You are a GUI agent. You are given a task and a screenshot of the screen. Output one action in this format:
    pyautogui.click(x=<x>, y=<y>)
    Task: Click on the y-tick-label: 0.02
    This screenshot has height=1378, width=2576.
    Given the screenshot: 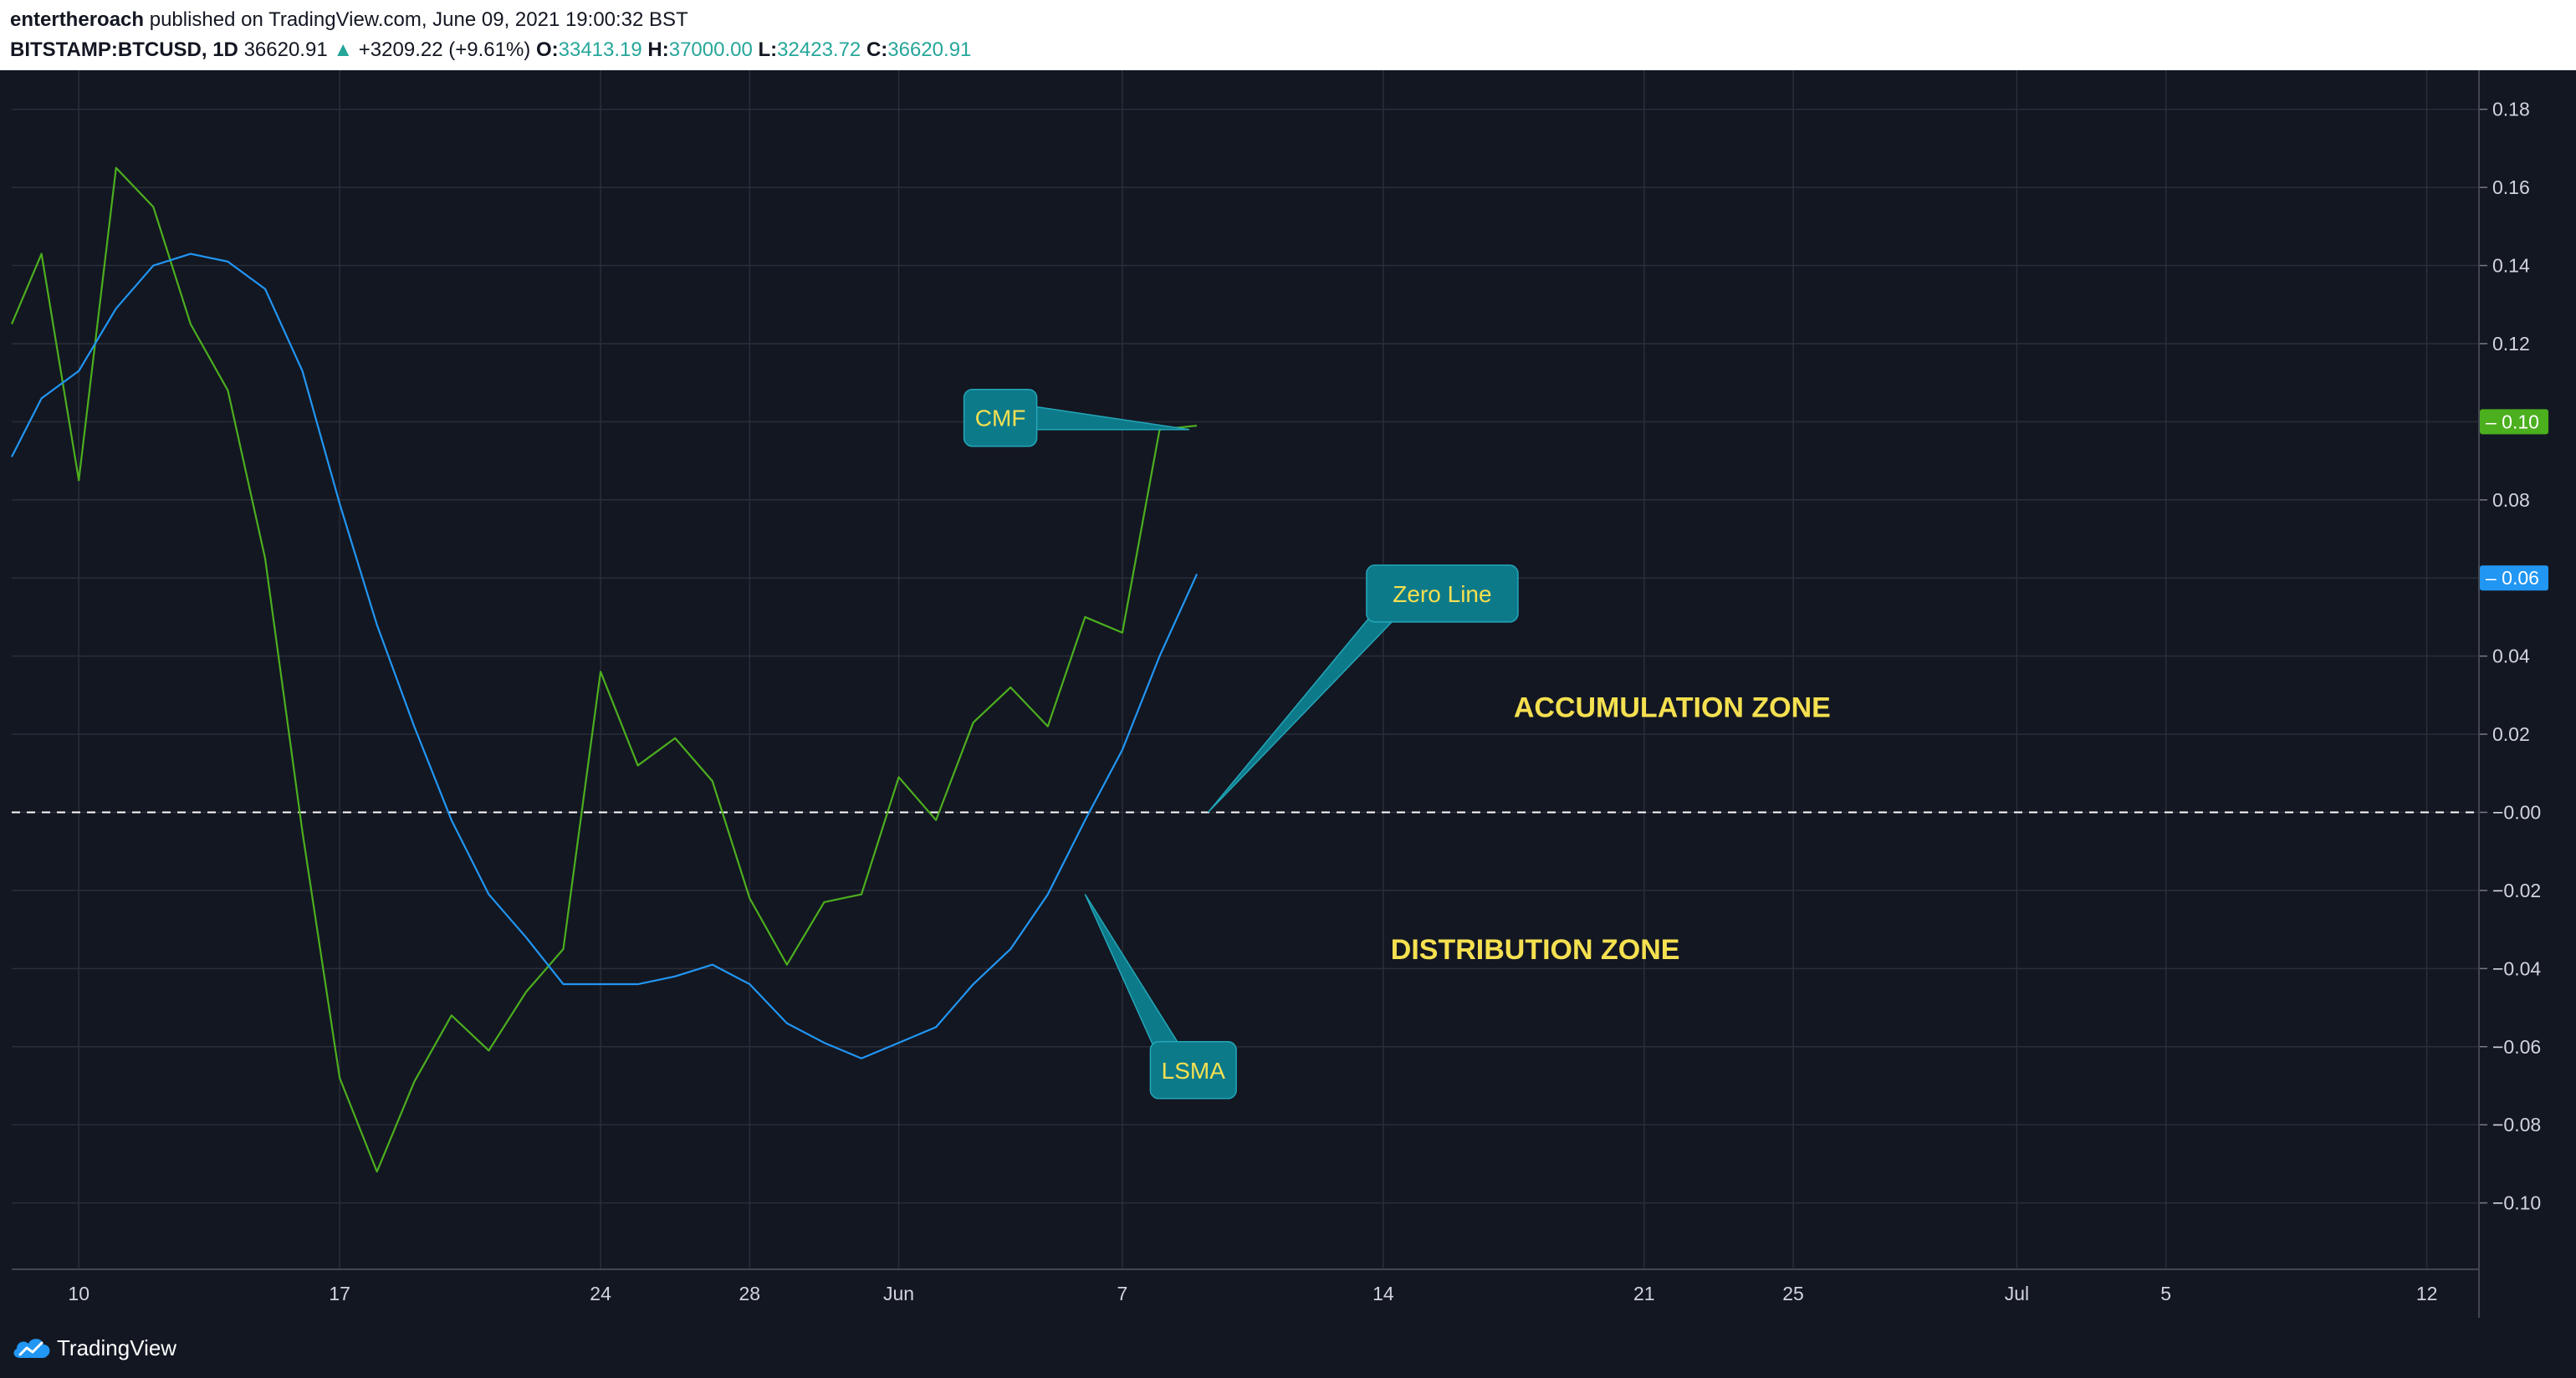 What is the action you would take?
    pyautogui.click(x=2511, y=734)
    